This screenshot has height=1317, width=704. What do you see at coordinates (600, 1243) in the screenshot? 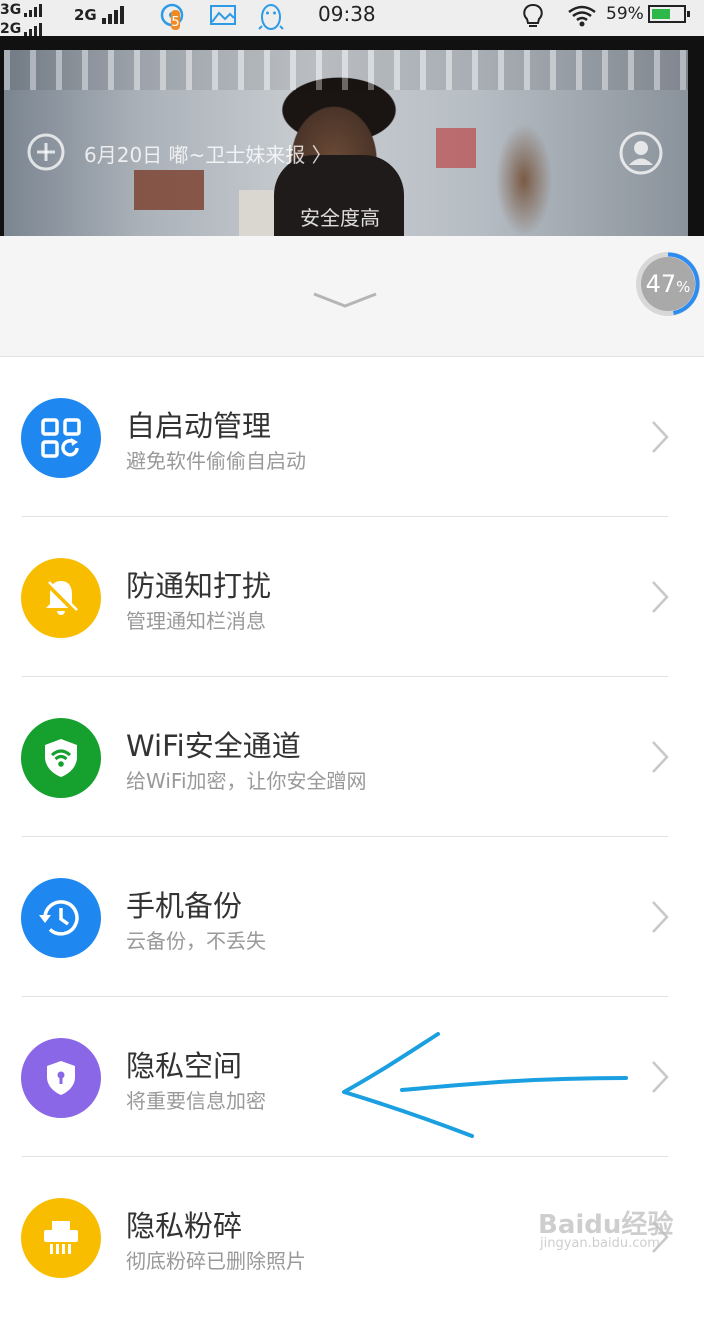
I see `watermark-url: jingyan.baidu.com` at bounding box center [600, 1243].